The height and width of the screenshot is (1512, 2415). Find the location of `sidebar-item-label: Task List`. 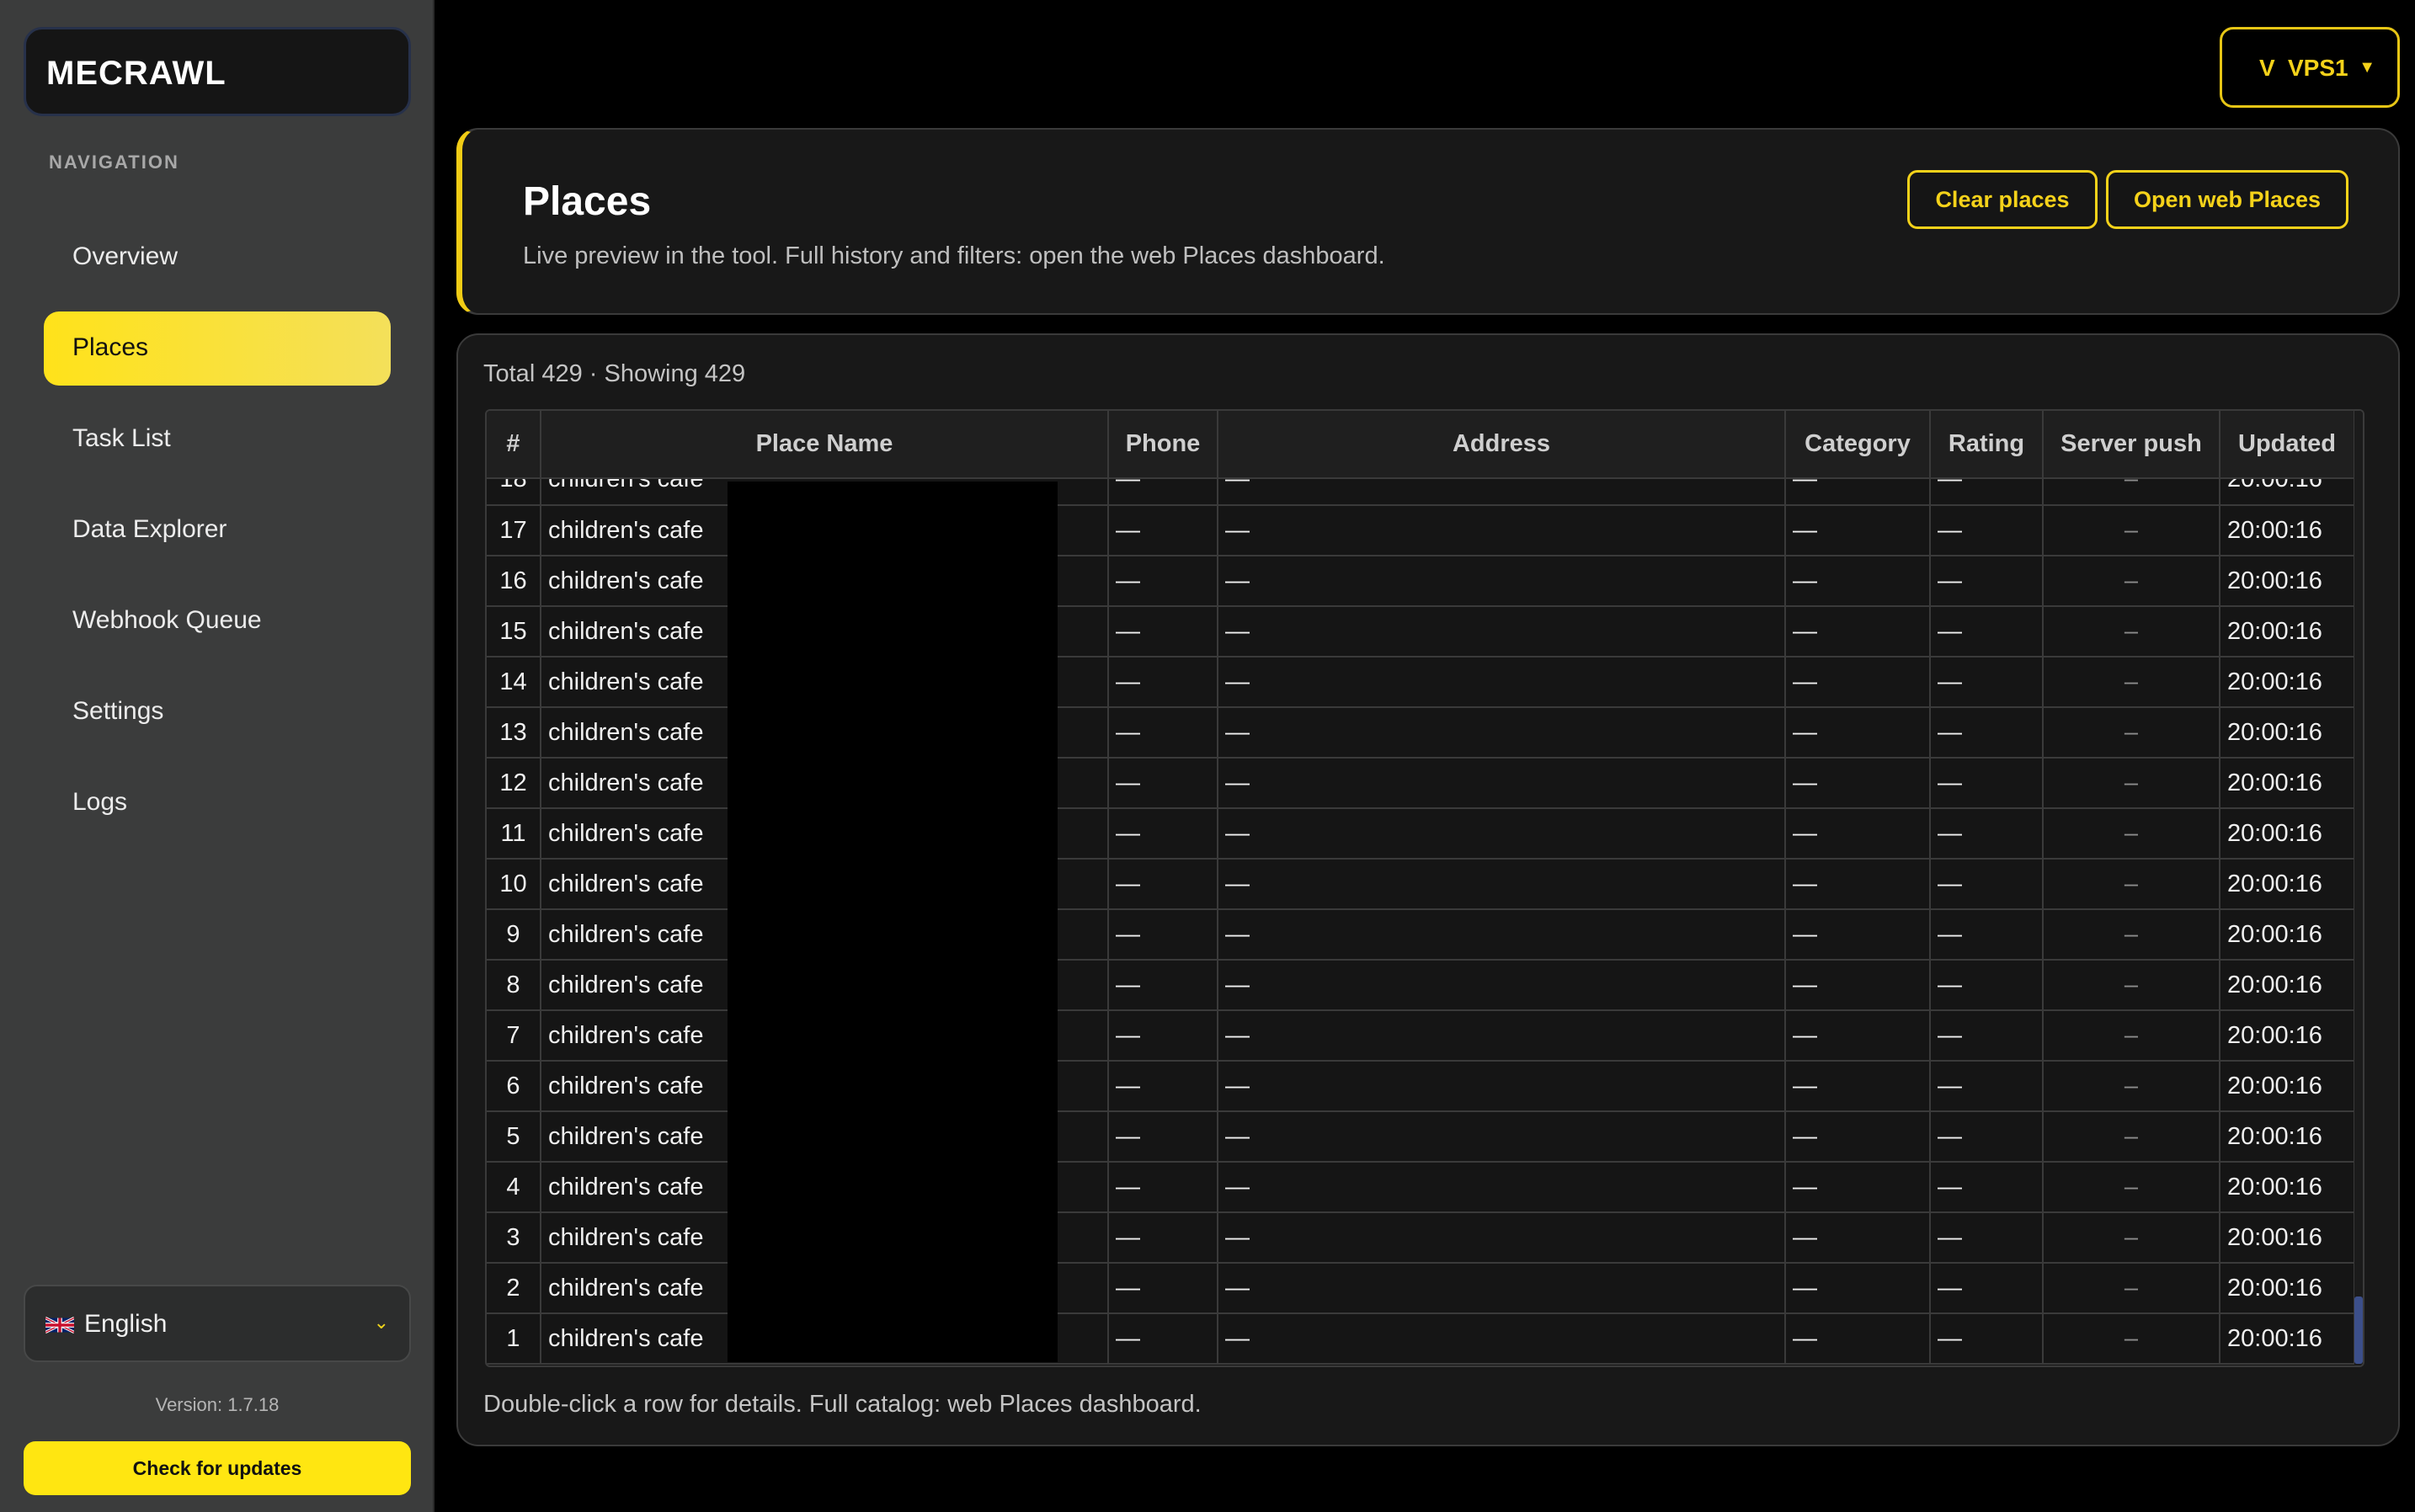

sidebar-item-label: Task List is located at coordinates (121, 438).